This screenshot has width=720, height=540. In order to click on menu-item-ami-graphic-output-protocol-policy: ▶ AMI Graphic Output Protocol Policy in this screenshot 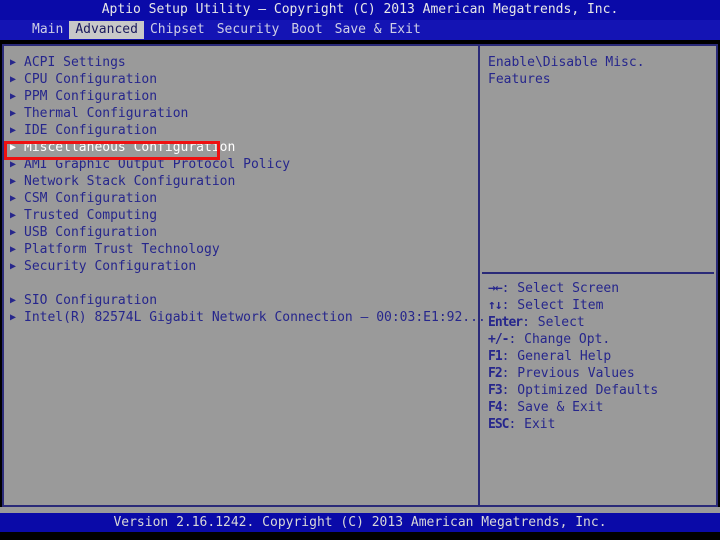, I will do `click(244, 164)`.